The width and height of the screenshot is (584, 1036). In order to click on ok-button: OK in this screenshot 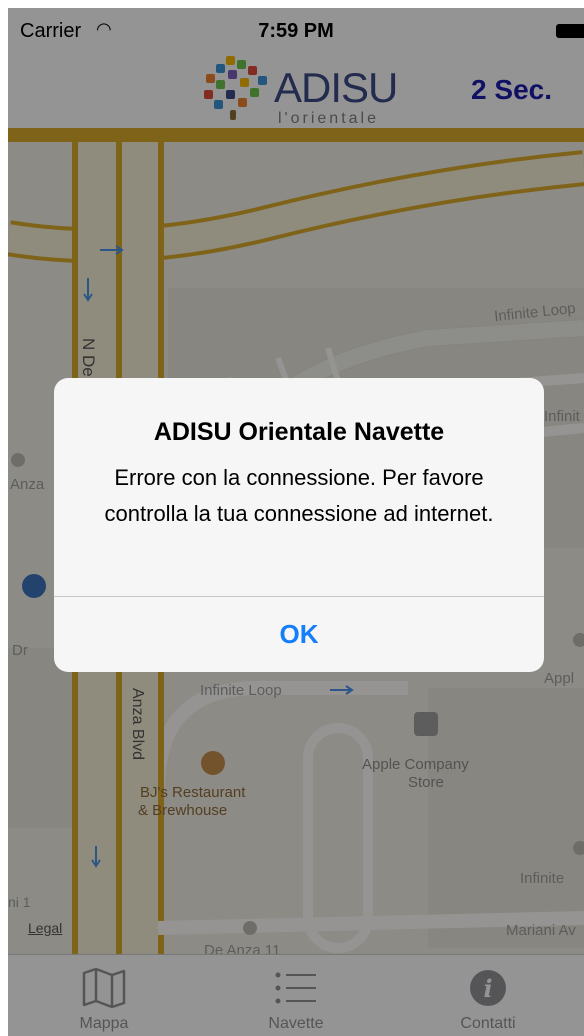, I will do `click(299, 634)`.